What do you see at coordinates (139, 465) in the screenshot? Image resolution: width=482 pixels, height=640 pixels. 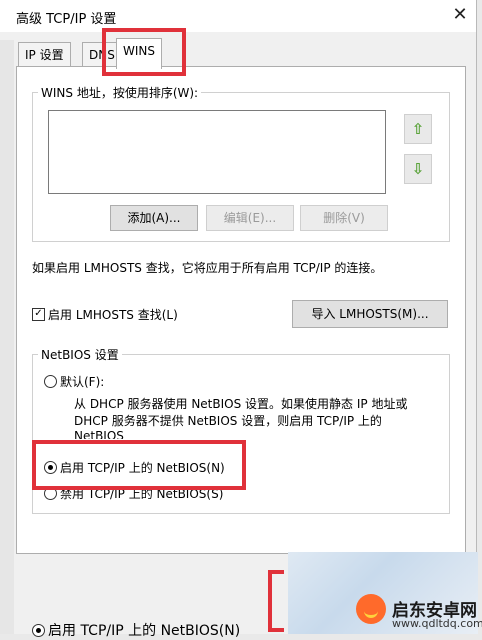 I see `highlight-enable-netbios` at bounding box center [139, 465].